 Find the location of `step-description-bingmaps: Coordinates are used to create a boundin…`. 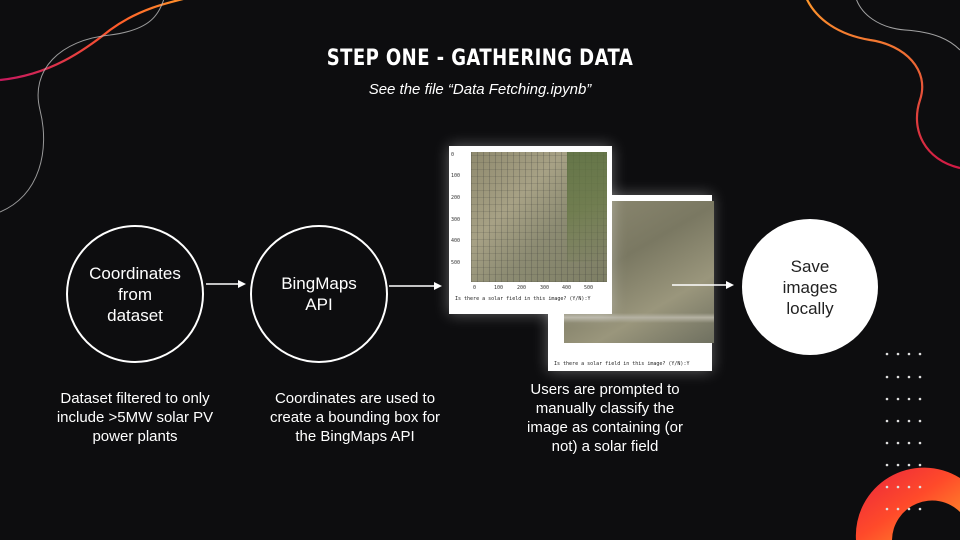

step-description-bingmaps: Coordinates are used to create a boundin… is located at coordinates (355, 417).